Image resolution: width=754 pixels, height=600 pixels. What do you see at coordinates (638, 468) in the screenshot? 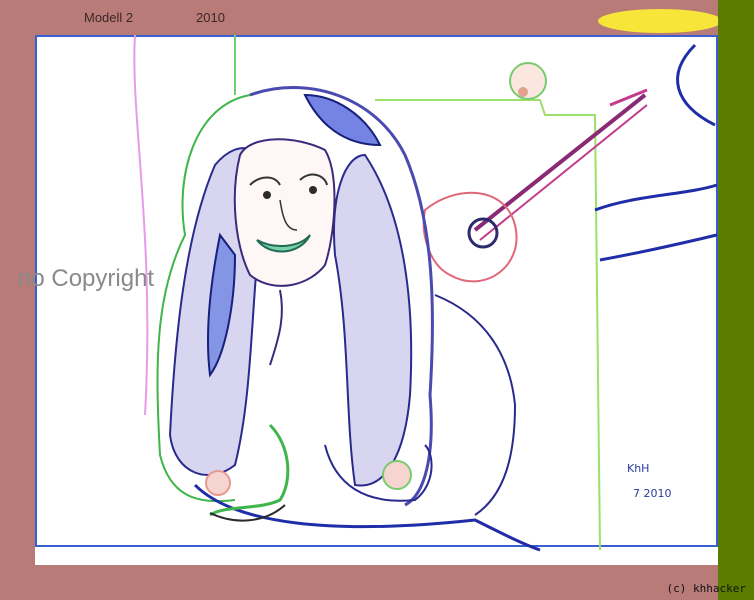
I see `svg-text: KhH` at bounding box center [638, 468].